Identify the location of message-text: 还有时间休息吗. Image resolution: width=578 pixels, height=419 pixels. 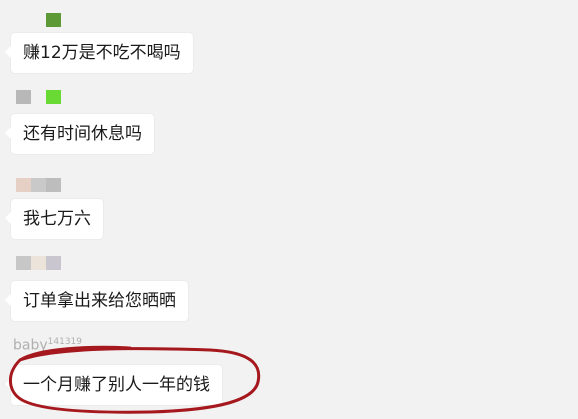
(82, 134).